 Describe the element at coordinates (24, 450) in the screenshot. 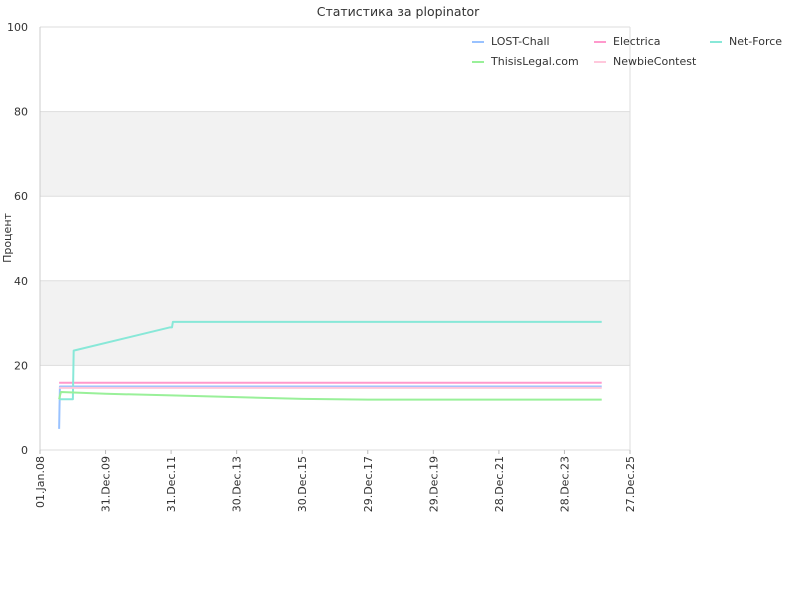

I see `y-tick-label: 0` at that location.